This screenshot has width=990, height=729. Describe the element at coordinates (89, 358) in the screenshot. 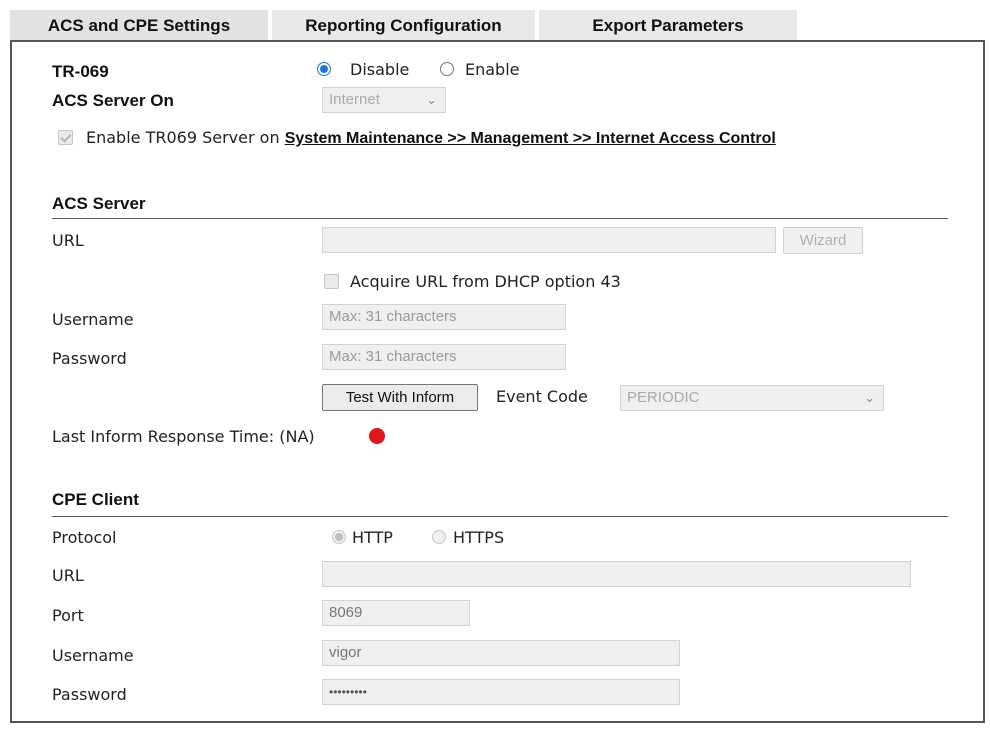

I see `acs-password-label: Password` at that location.